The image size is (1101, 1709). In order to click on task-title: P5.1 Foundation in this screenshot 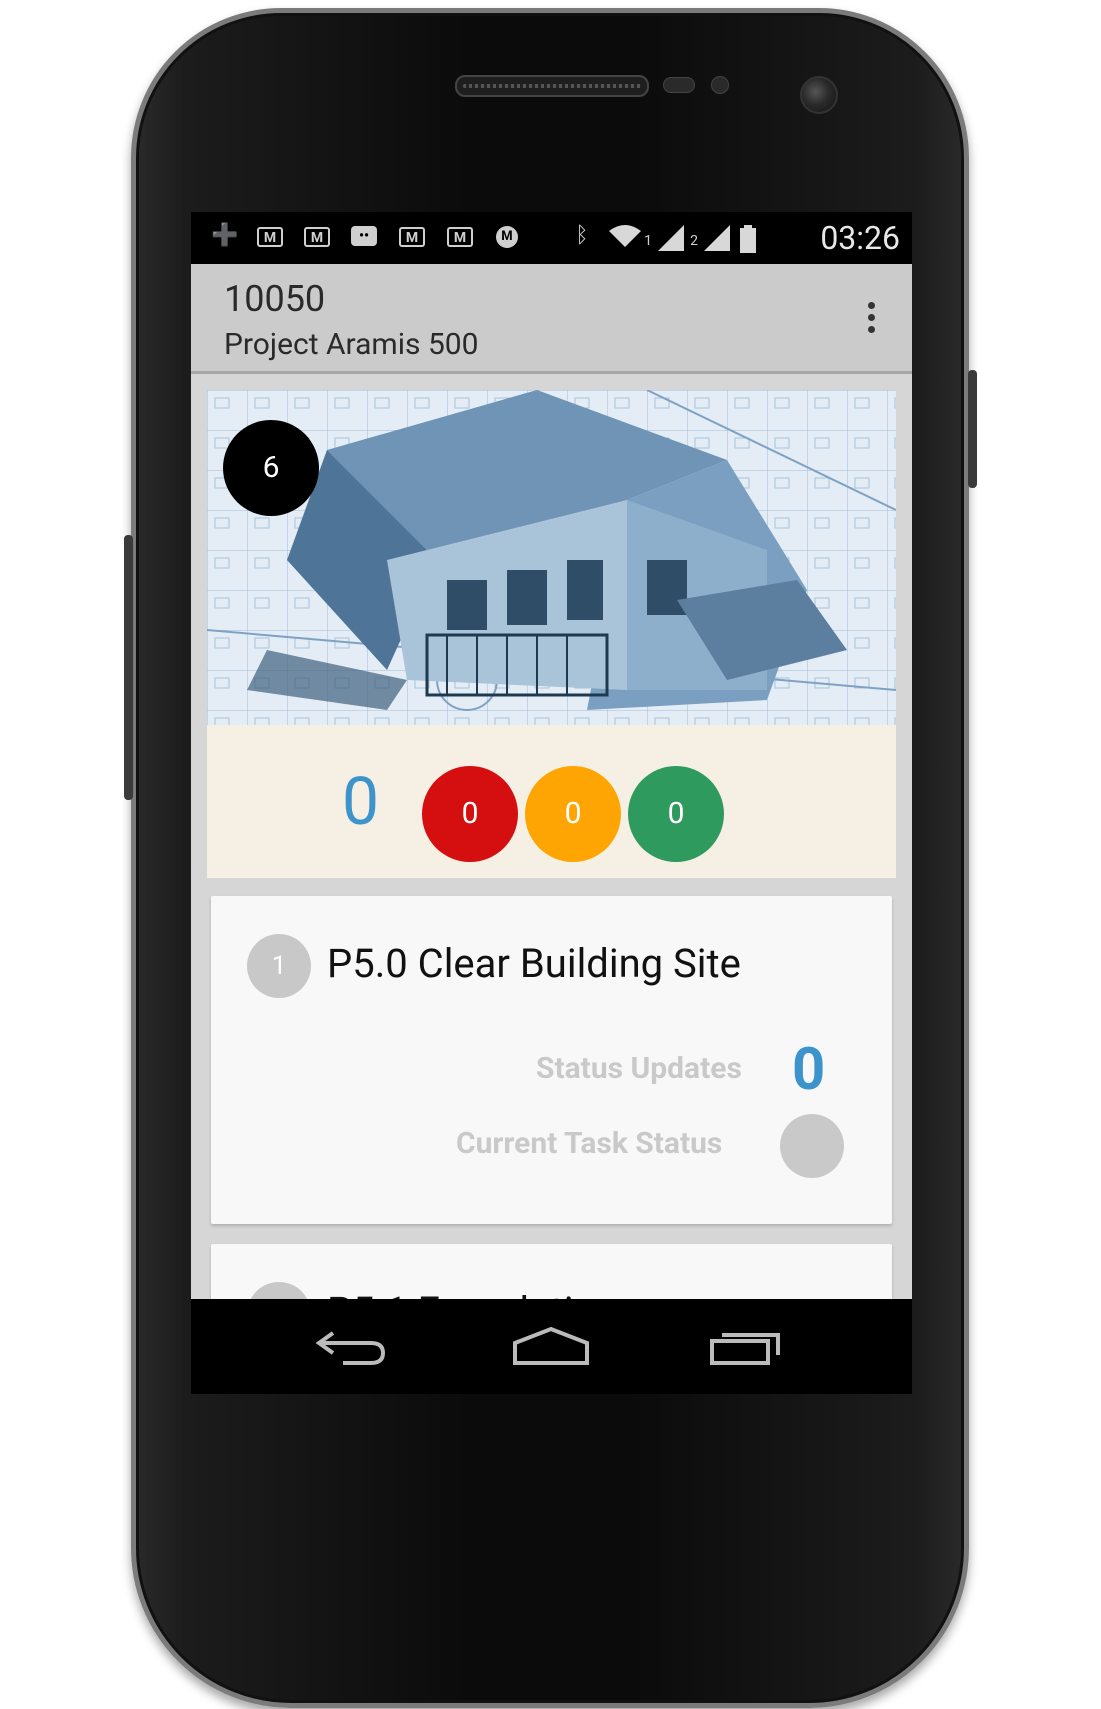, I will do `click(472, 1293)`.